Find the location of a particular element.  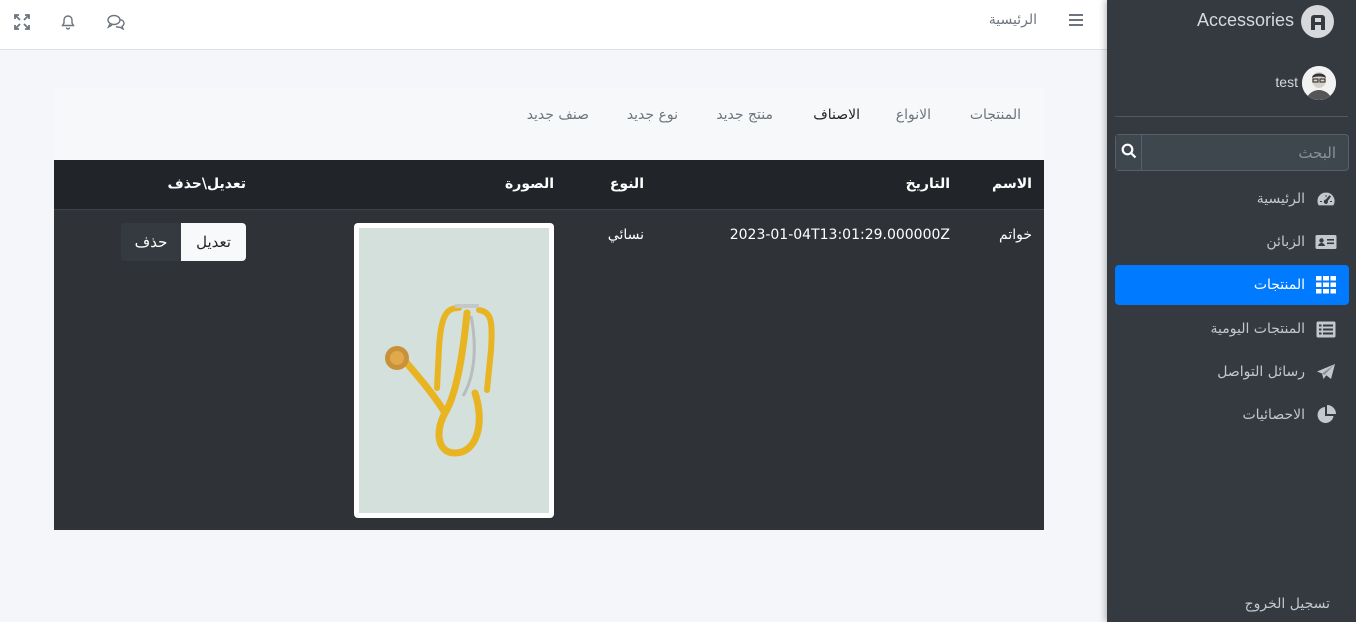

column-header-actions: تعديل\حذف is located at coordinates (206, 184).